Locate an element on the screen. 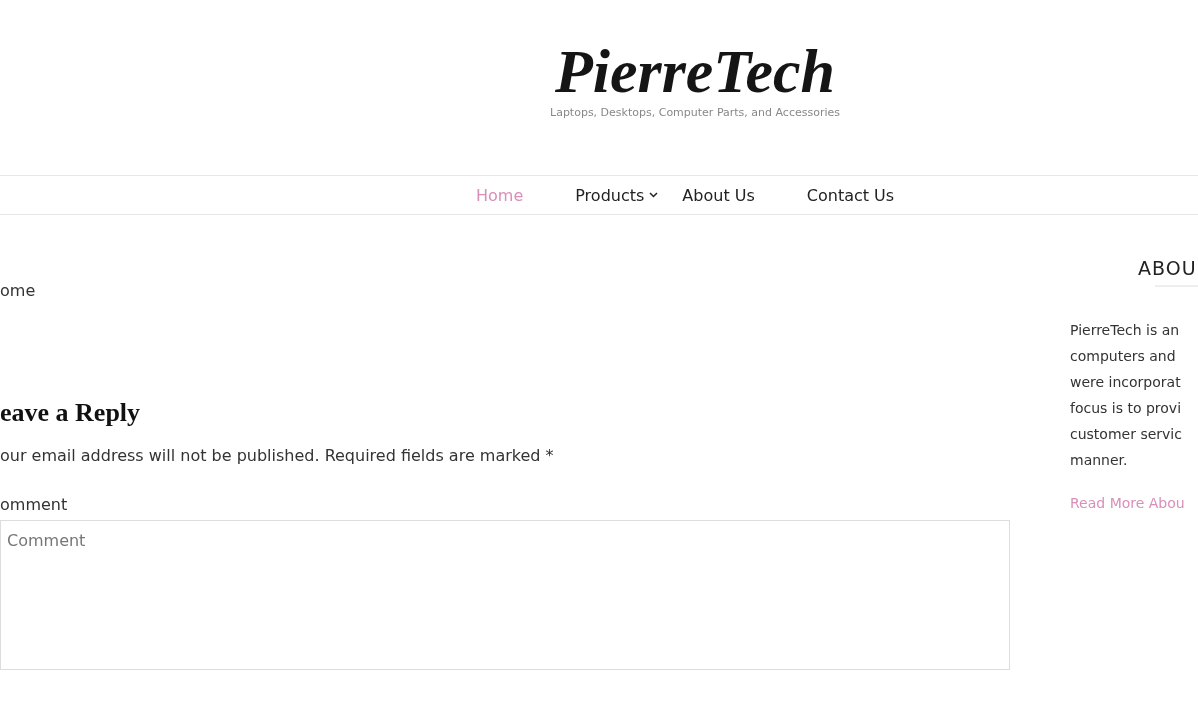  notice-text: our email address will not be published. Required fields are marked * is located at coordinates (277, 455).